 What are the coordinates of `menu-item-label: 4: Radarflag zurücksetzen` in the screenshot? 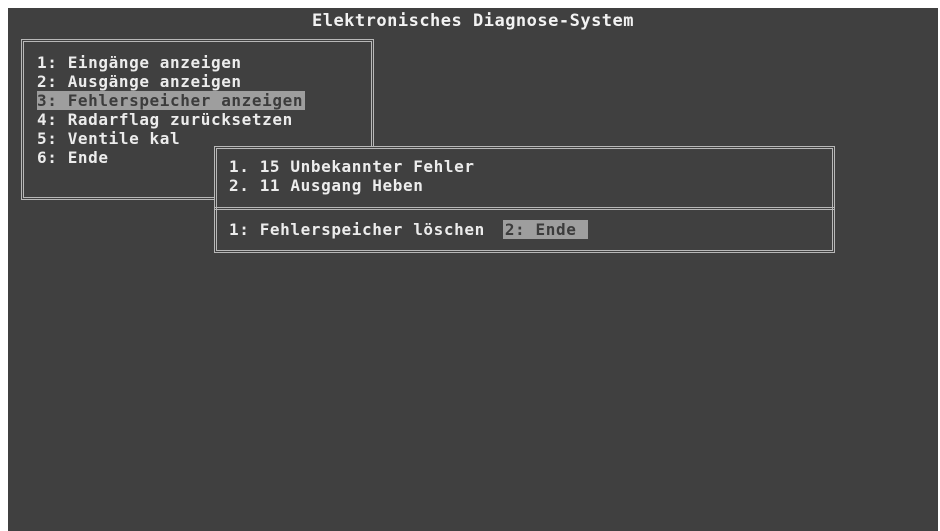 It's located at (165, 119).